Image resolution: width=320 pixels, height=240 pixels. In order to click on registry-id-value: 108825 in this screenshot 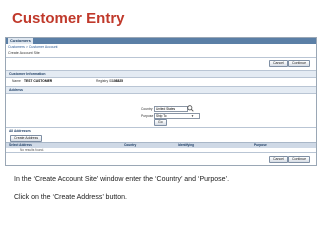, I will do `click(118, 81)`.